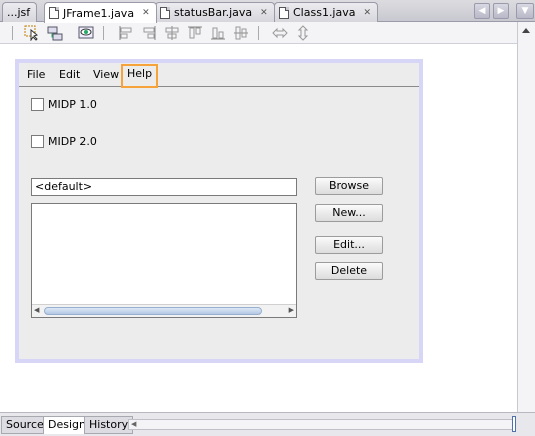 The image size is (535, 436). I want to click on vertical-scrollbar, so click(526, 217).